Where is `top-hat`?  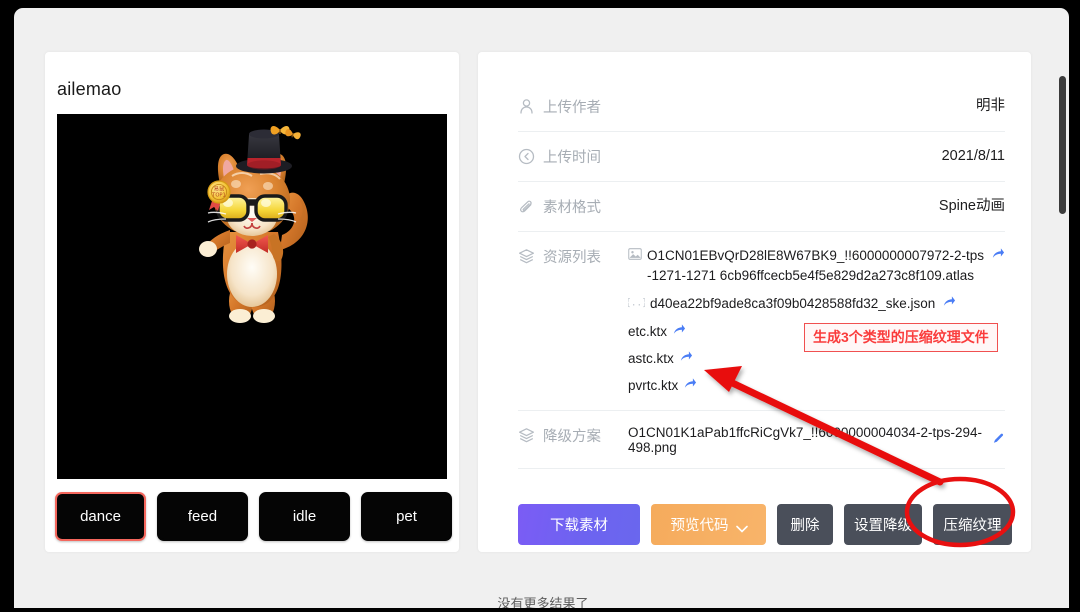 top-hat is located at coordinates (264, 151).